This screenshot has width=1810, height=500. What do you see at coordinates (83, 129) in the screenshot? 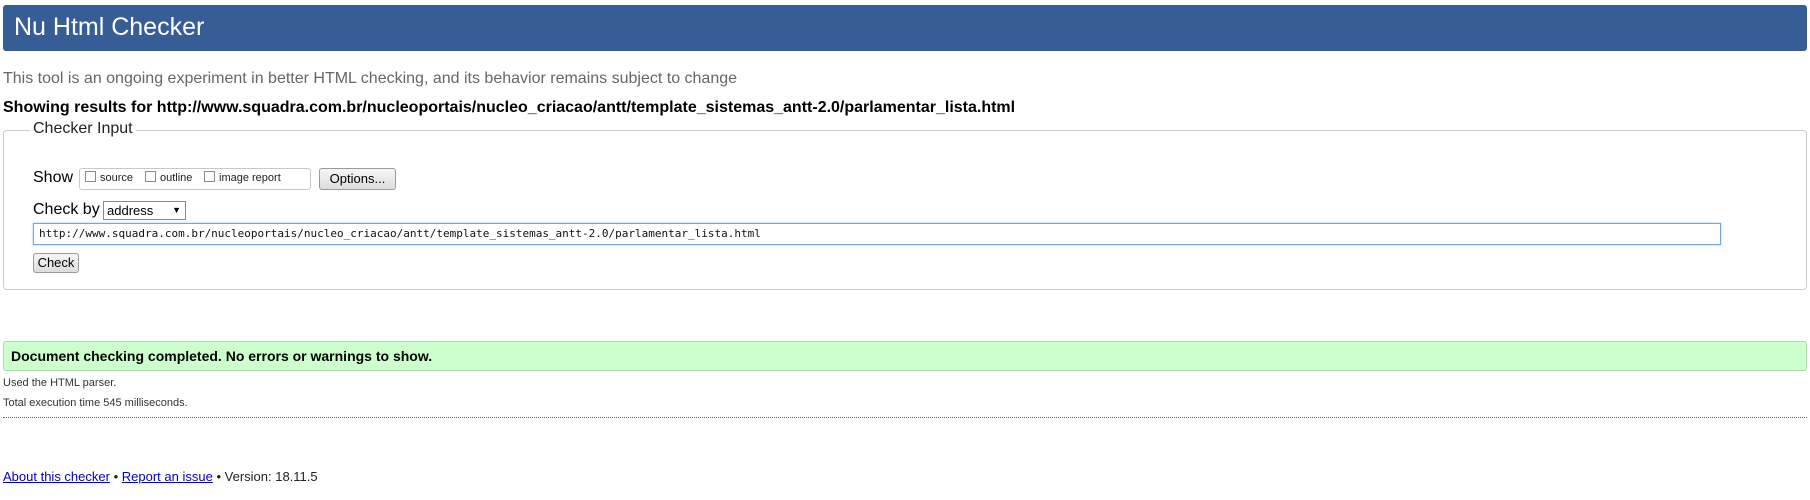
I see `checker-input-legend: Checker Input` at bounding box center [83, 129].